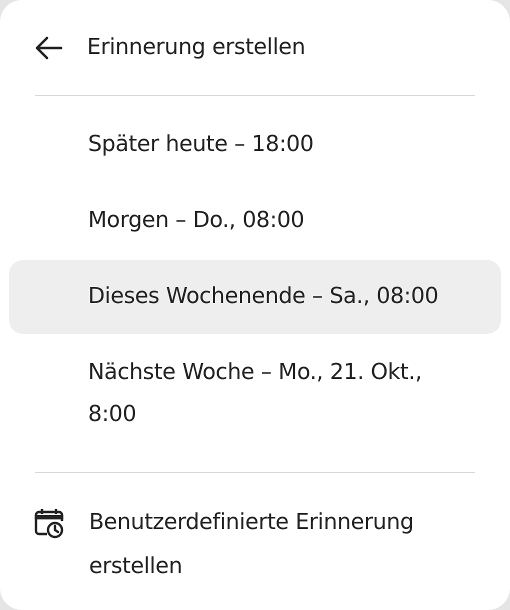  I want to click on menu-title: Erinnerung erstellen, so click(196, 48).